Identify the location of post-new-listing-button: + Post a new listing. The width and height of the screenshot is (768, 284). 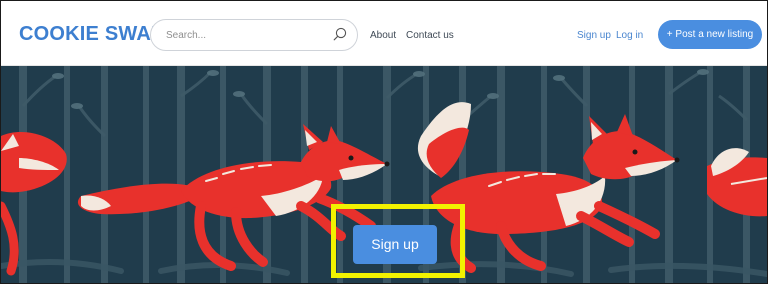
(710, 34).